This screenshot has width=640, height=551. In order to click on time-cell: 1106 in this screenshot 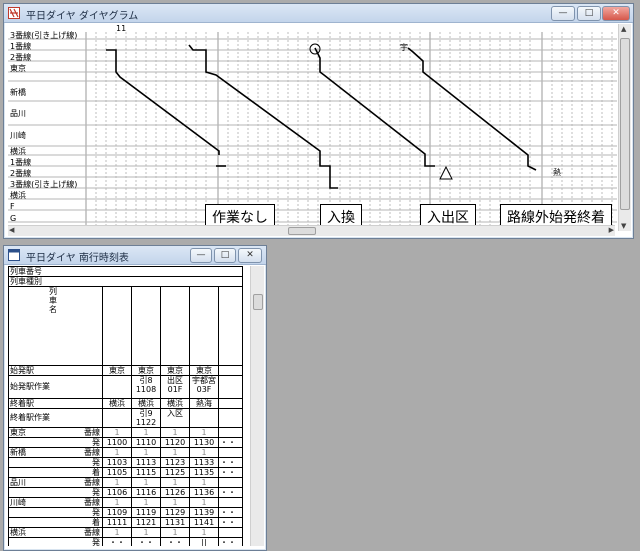, I will do `click(117, 492)`.